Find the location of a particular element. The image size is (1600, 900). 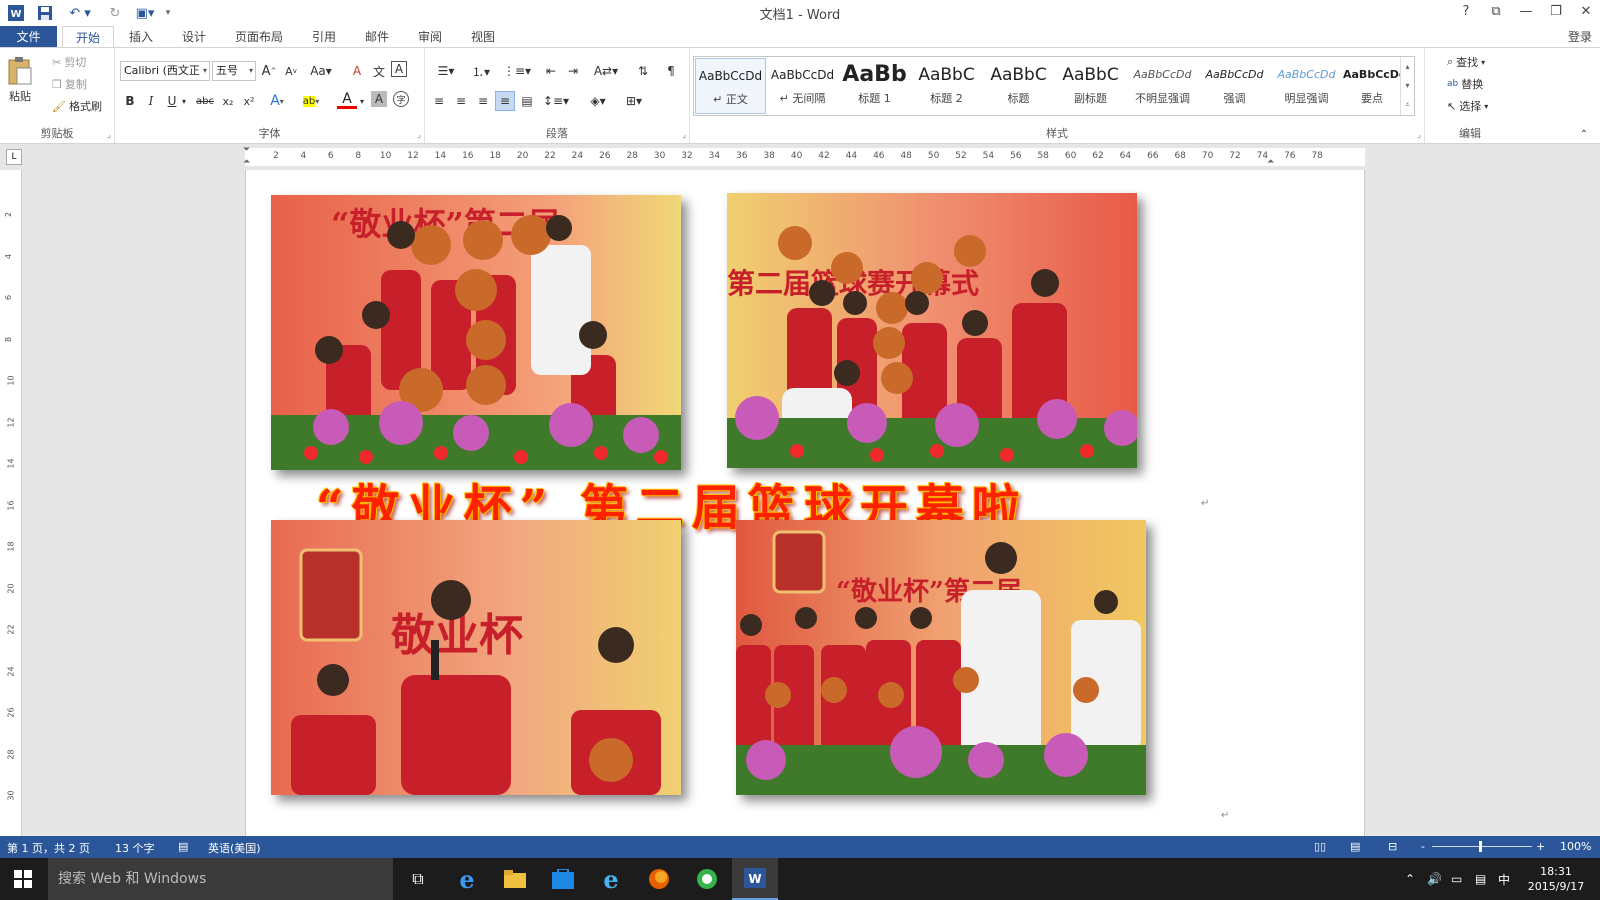

zoom-out-button: - is located at coordinates (1423, 846).